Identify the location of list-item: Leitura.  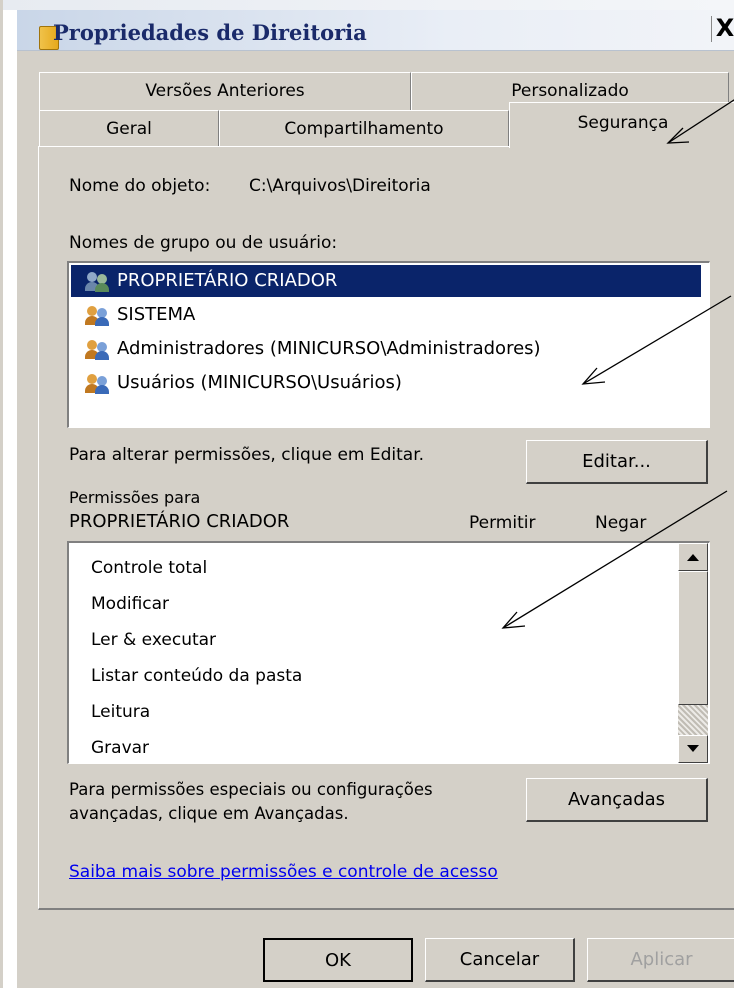
(121, 712).